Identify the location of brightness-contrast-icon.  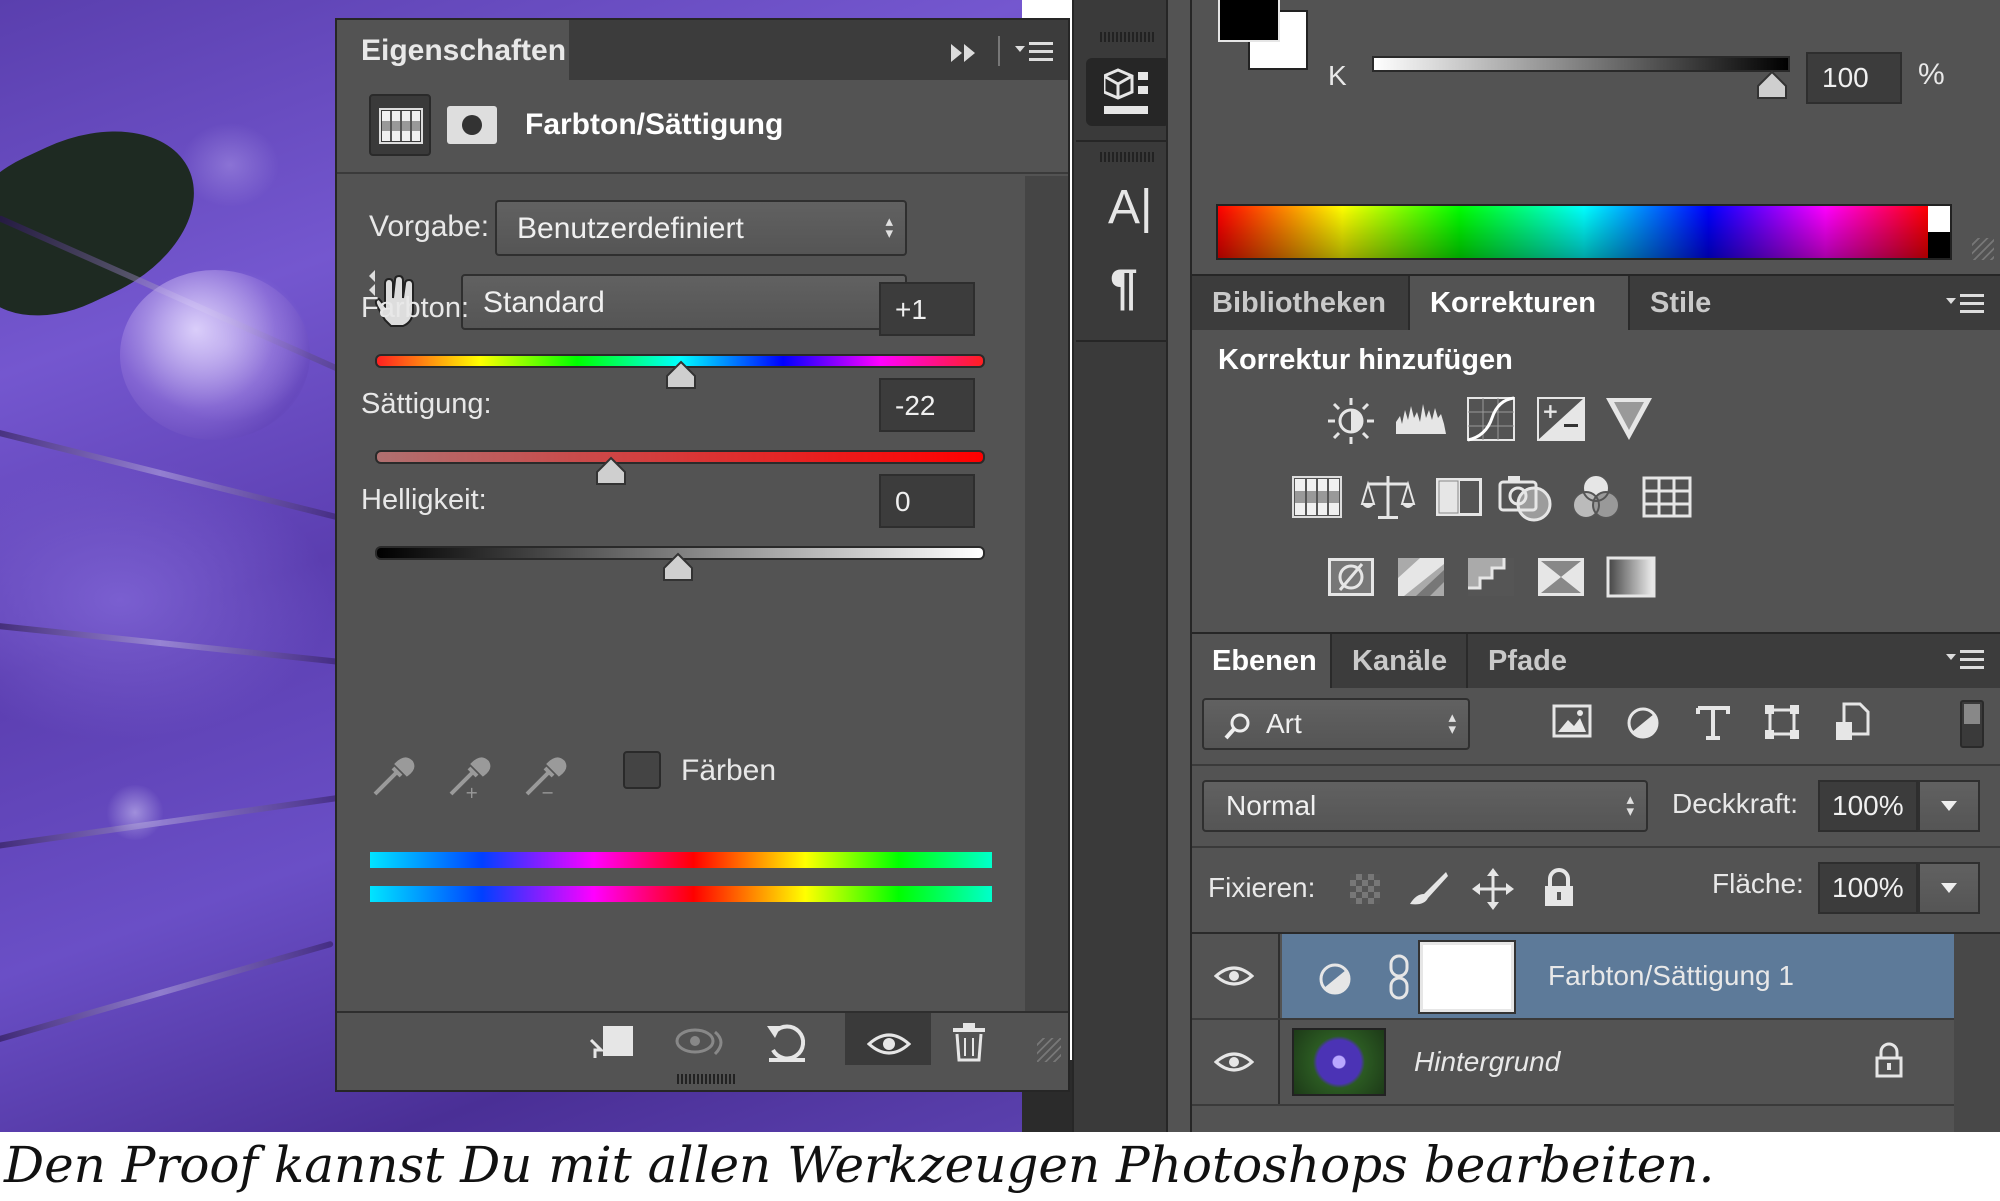
(1351, 421).